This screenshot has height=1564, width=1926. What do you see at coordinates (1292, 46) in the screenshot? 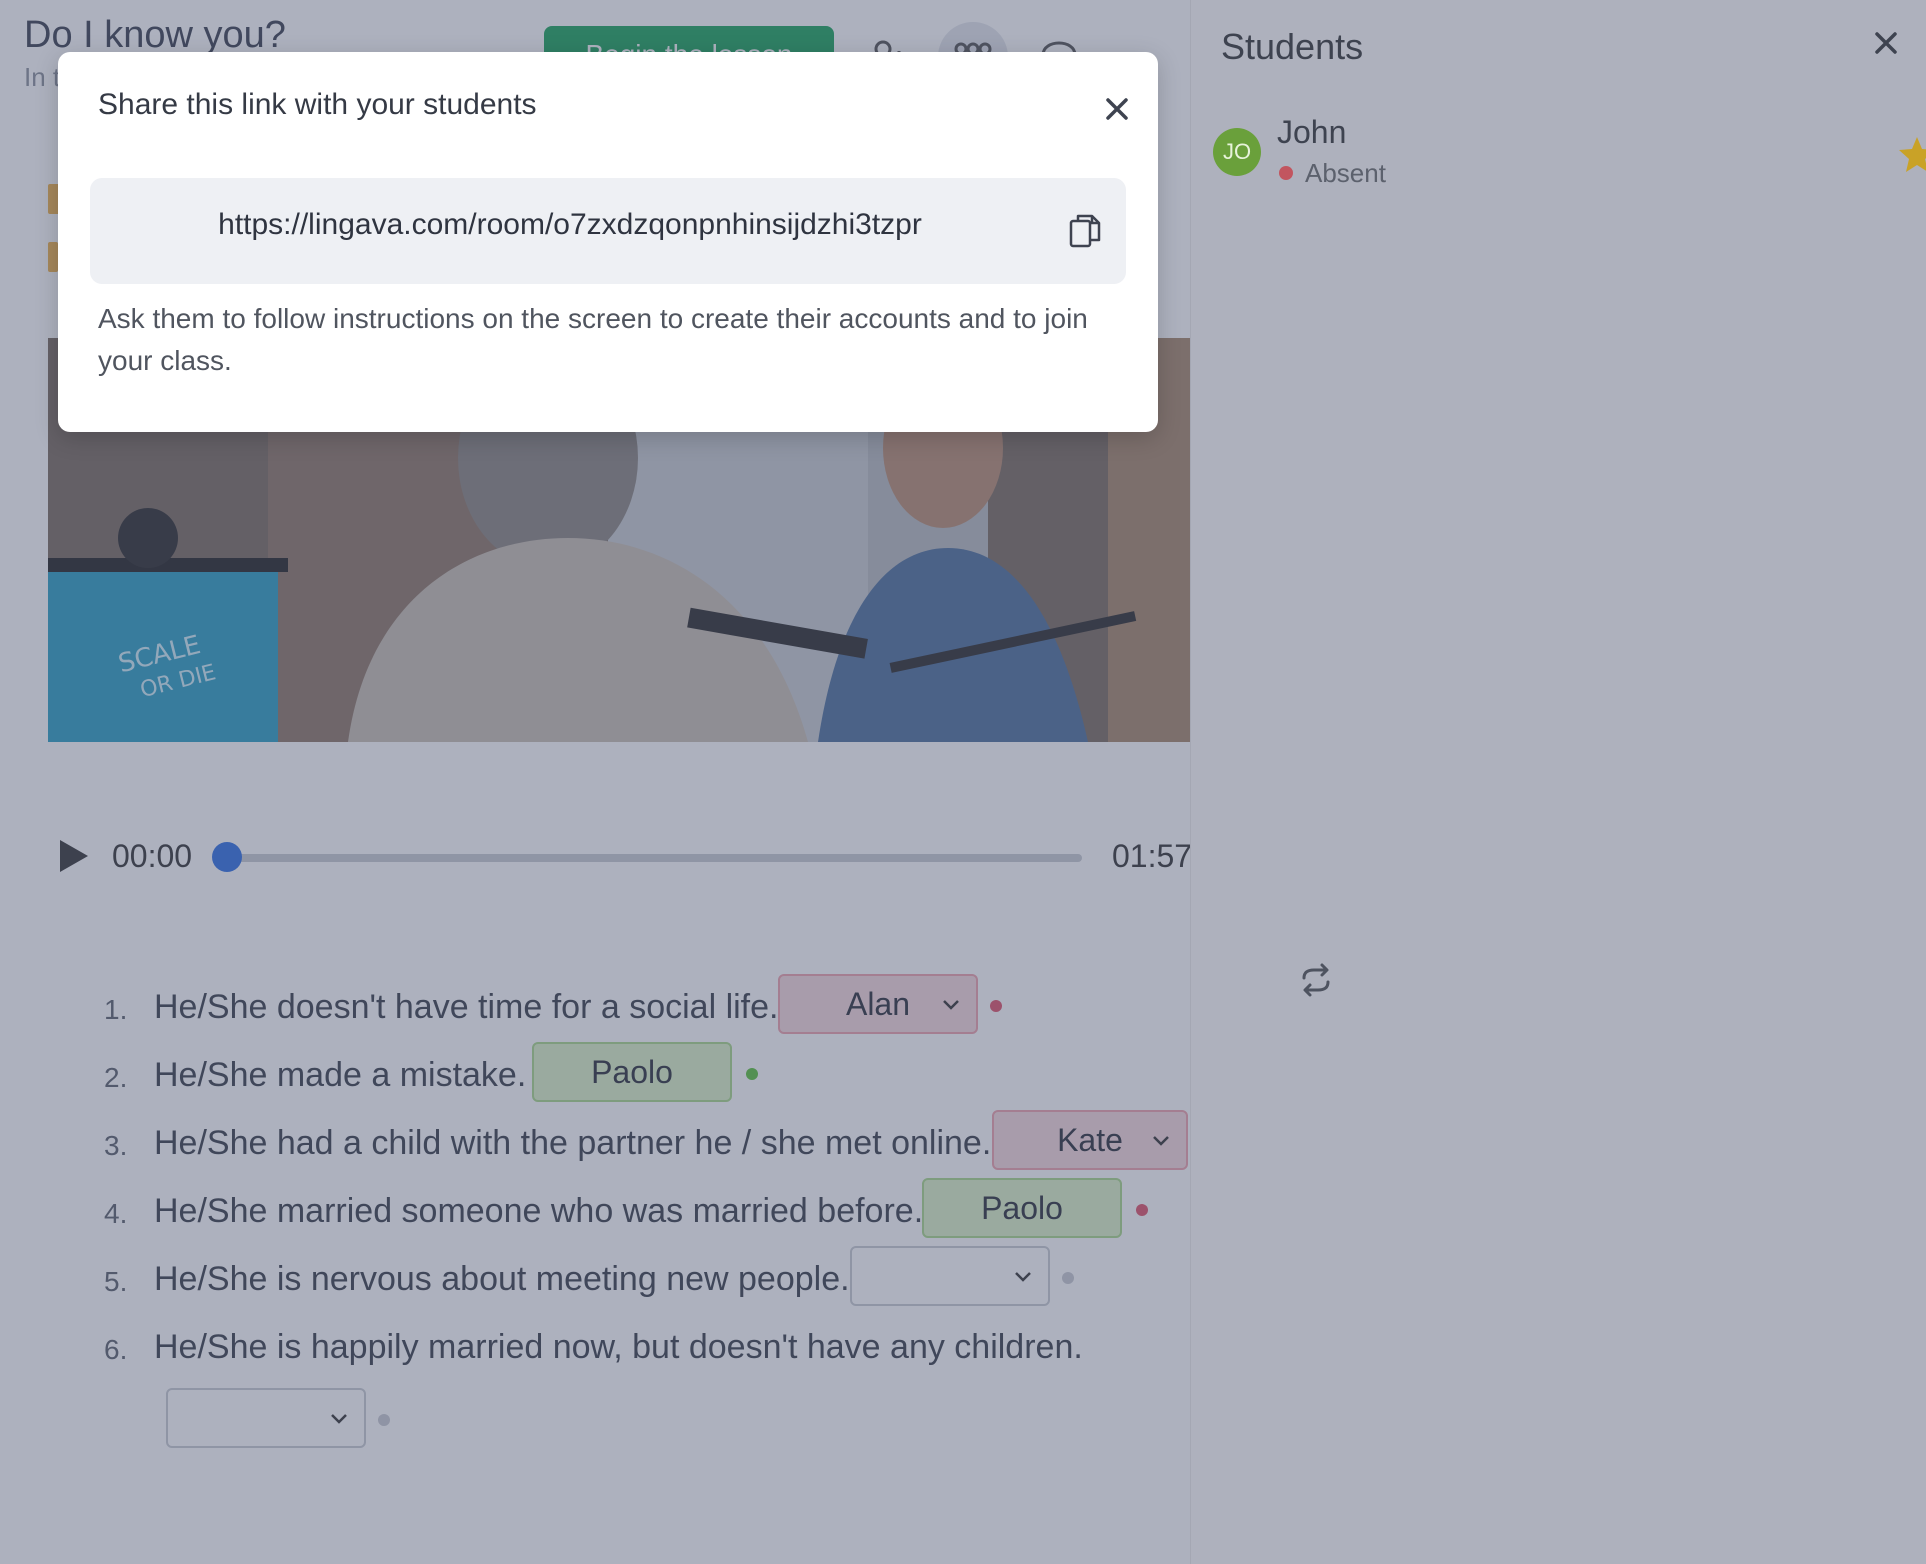
I see `sidebar-title: Students` at bounding box center [1292, 46].